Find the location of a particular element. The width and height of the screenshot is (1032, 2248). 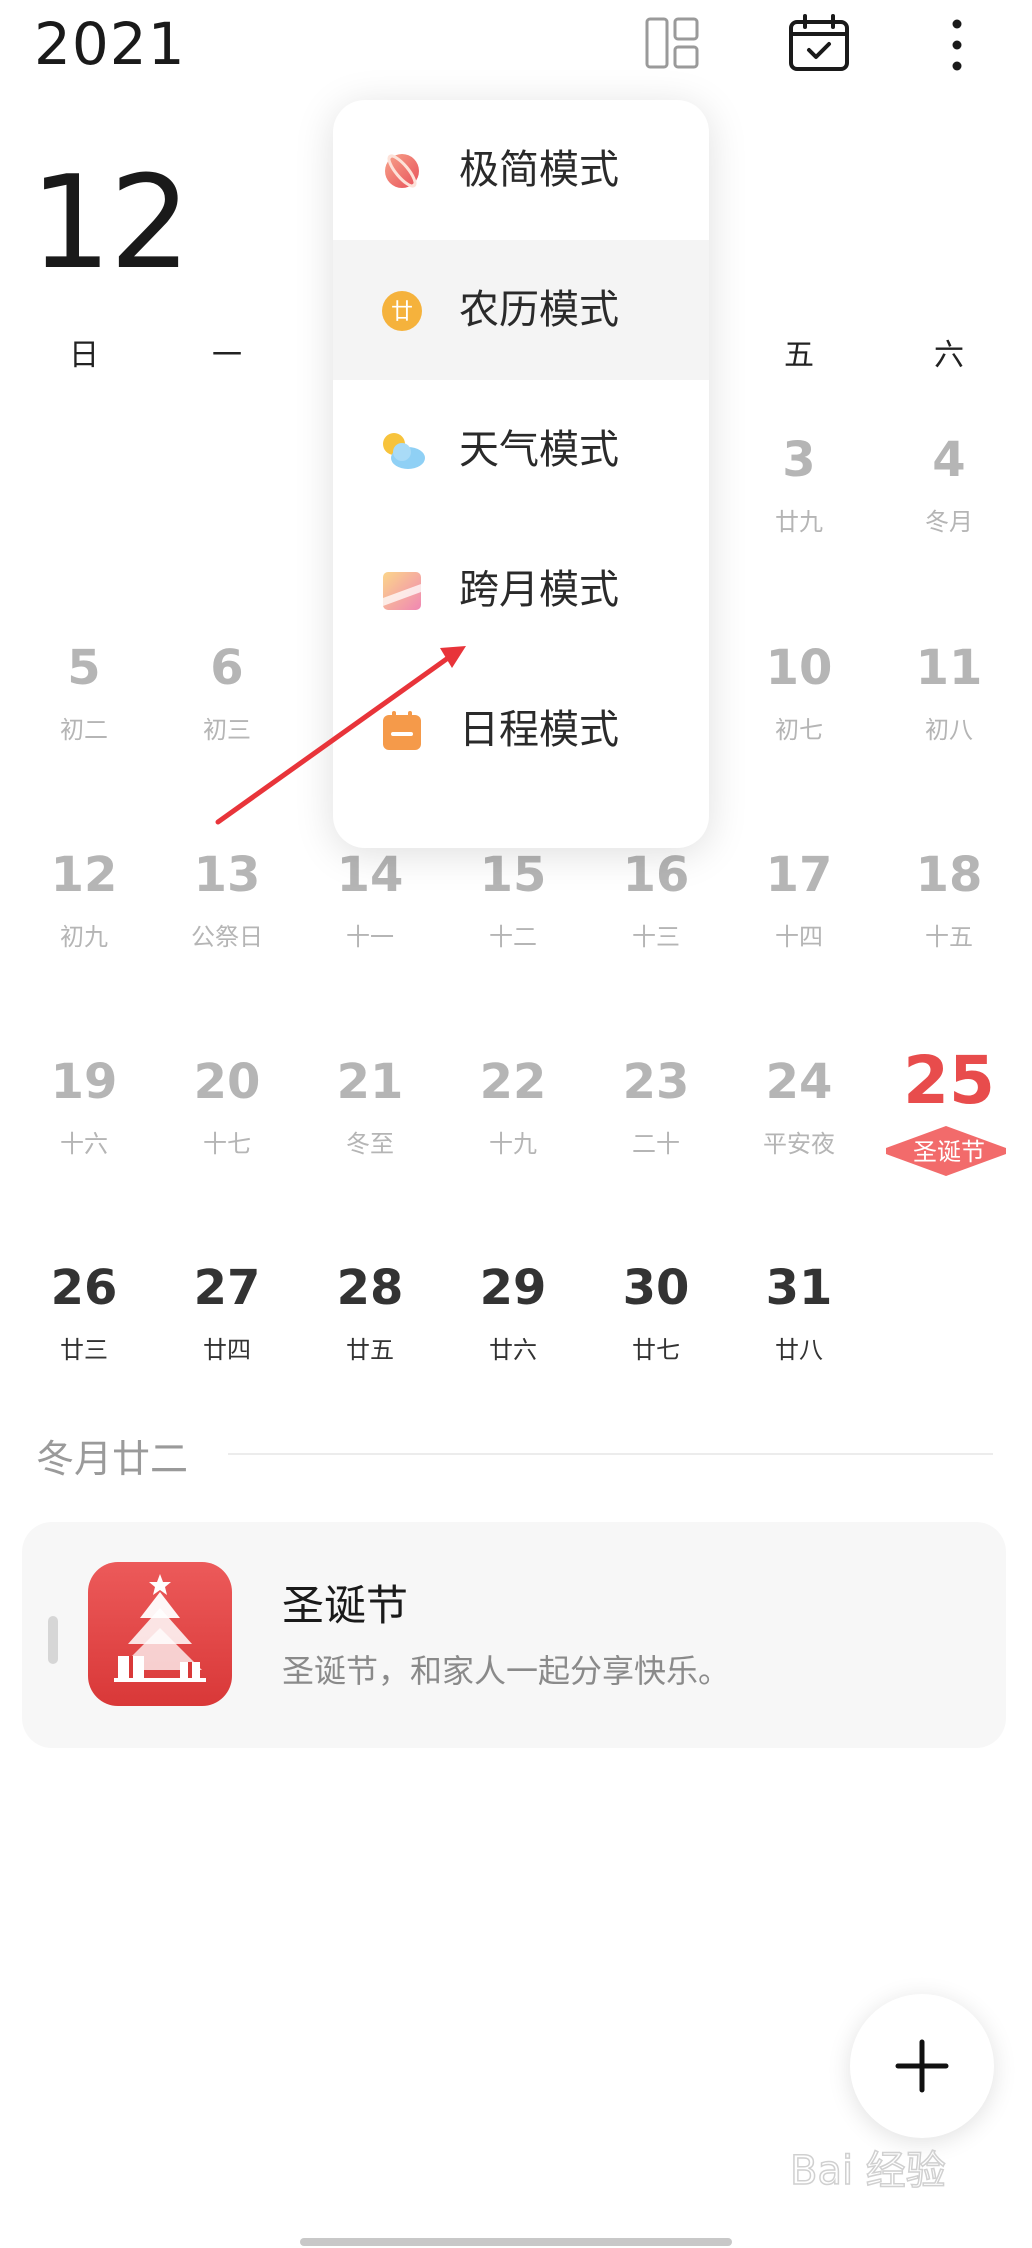

day-cell: 29 廿六 is located at coordinates (513, 1314).